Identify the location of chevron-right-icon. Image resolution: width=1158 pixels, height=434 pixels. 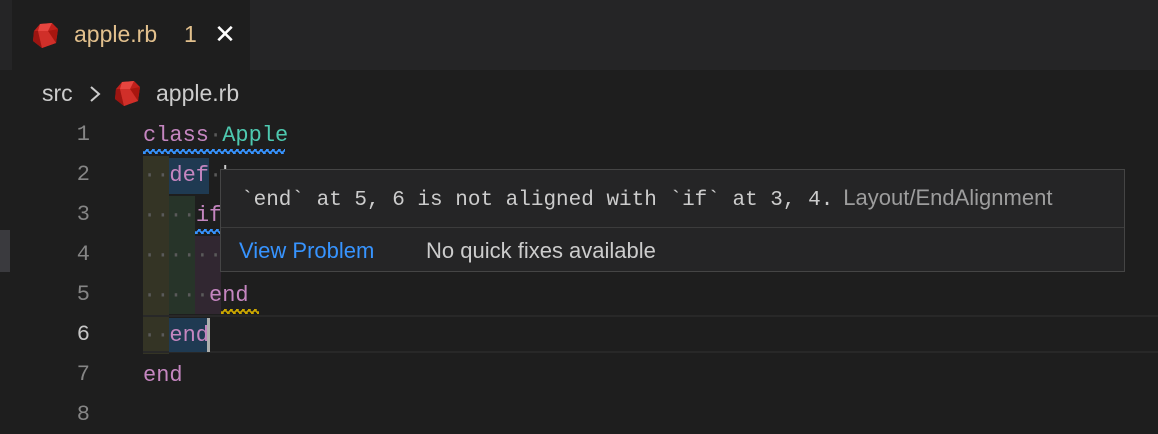
(95, 97).